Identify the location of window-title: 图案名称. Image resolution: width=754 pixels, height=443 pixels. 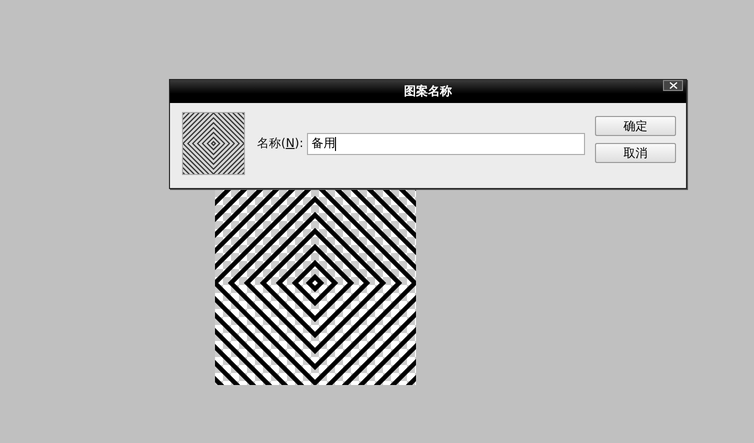
(428, 91).